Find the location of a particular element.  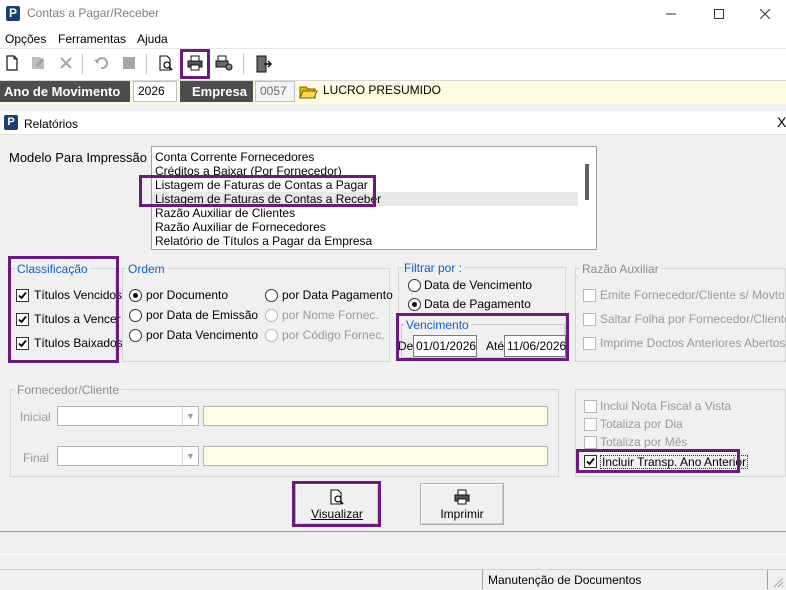

list-item: Razão Auxiliar de Clientes is located at coordinates (374, 213).